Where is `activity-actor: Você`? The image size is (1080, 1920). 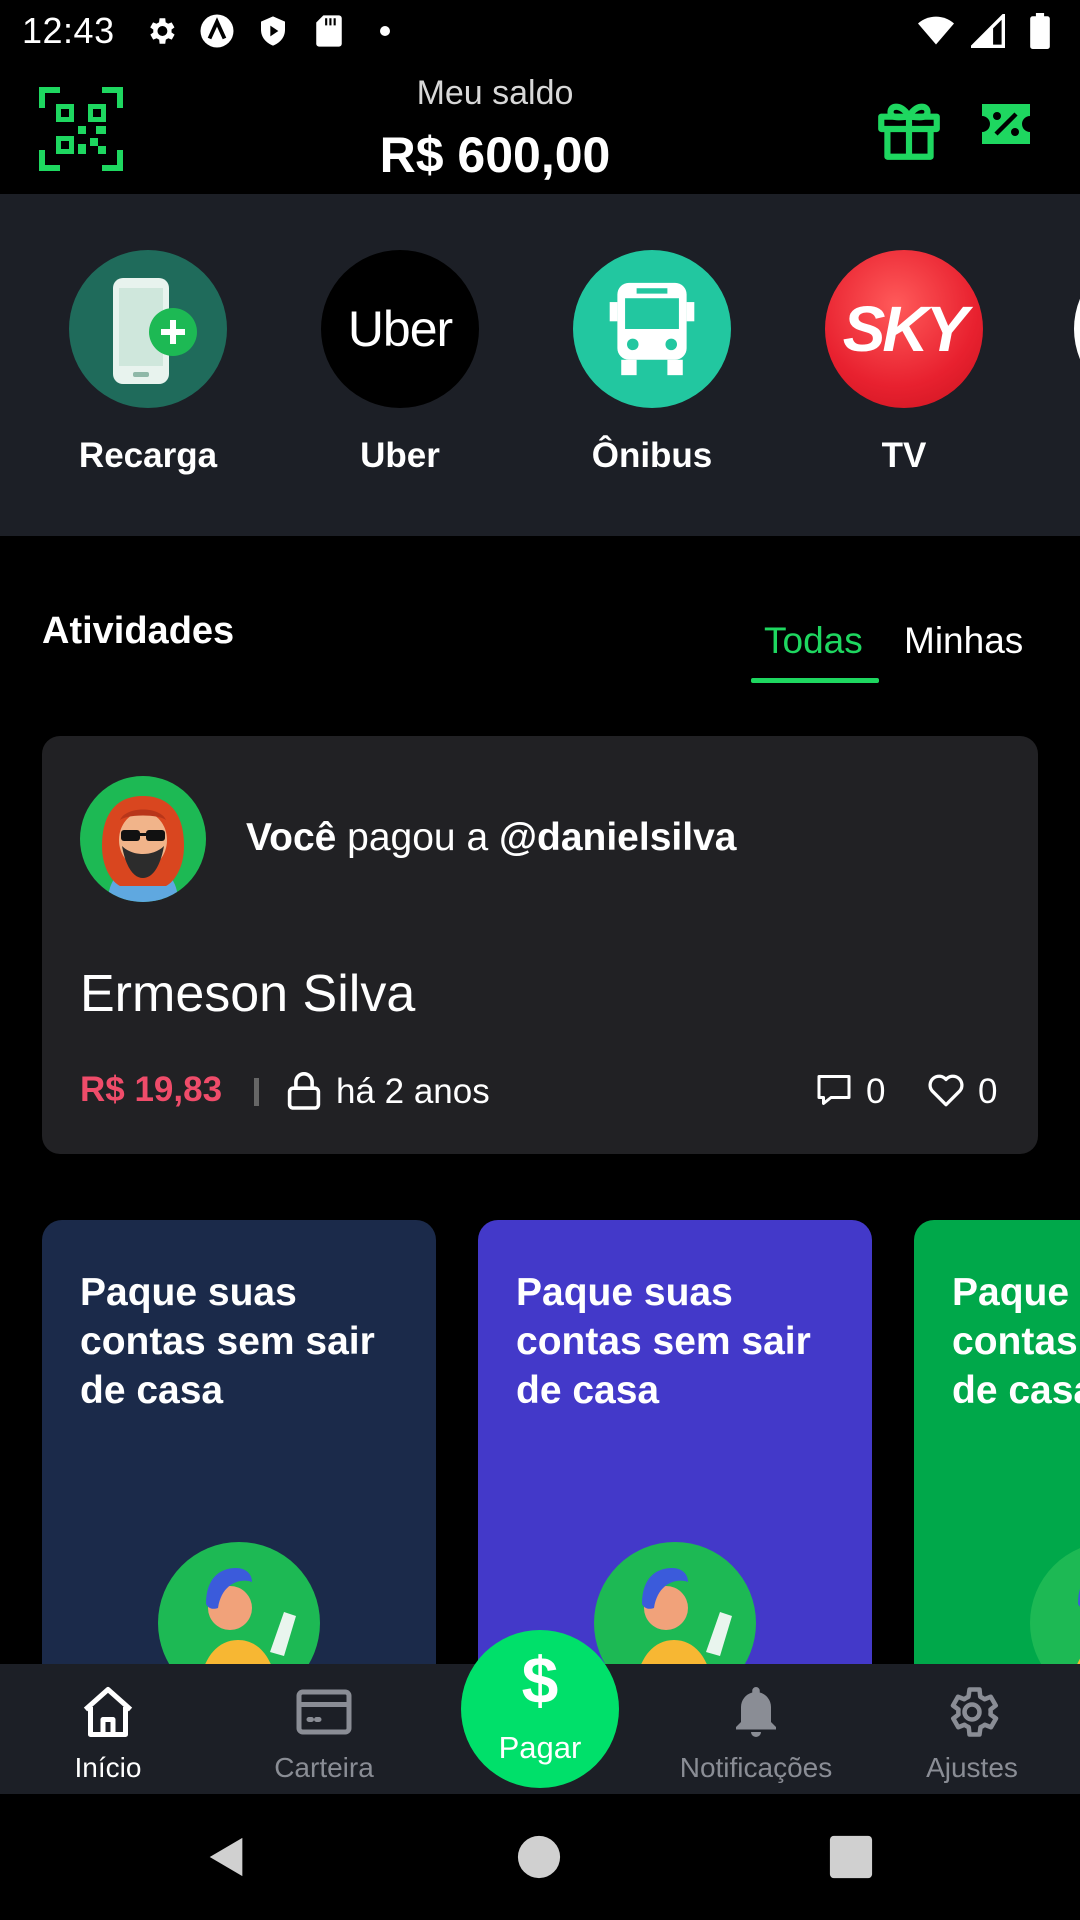
activity-actor: Você is located at coordinates (291, 837).